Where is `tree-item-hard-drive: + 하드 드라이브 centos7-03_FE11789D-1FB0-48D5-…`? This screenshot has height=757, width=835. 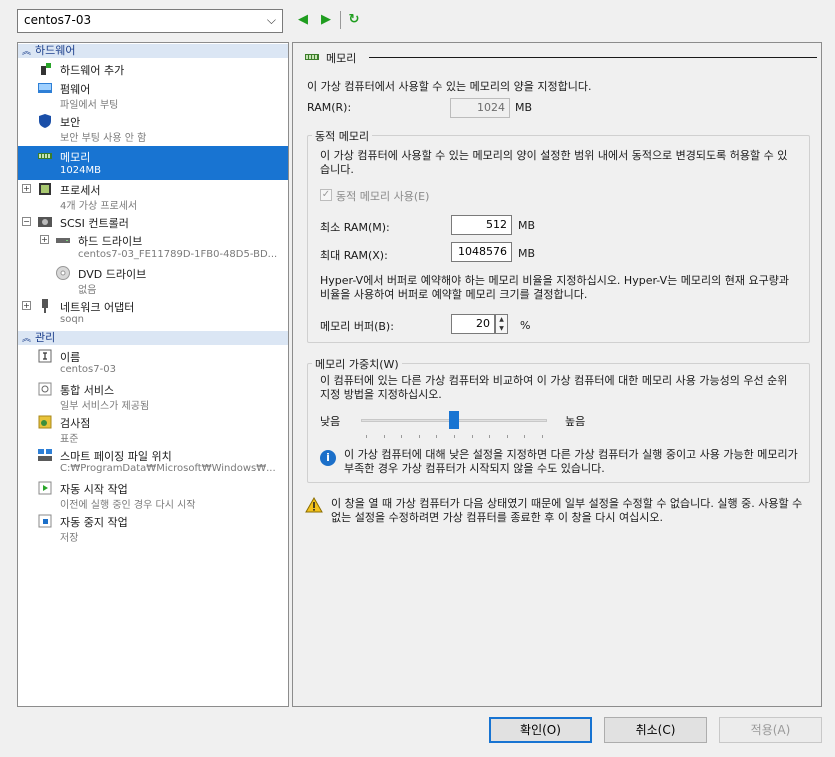
tree-item-hard-drive: + 하드 드라이브 centos7-03_FE11789D-1FB0-48D5-… is located at coordinates (153, 247).